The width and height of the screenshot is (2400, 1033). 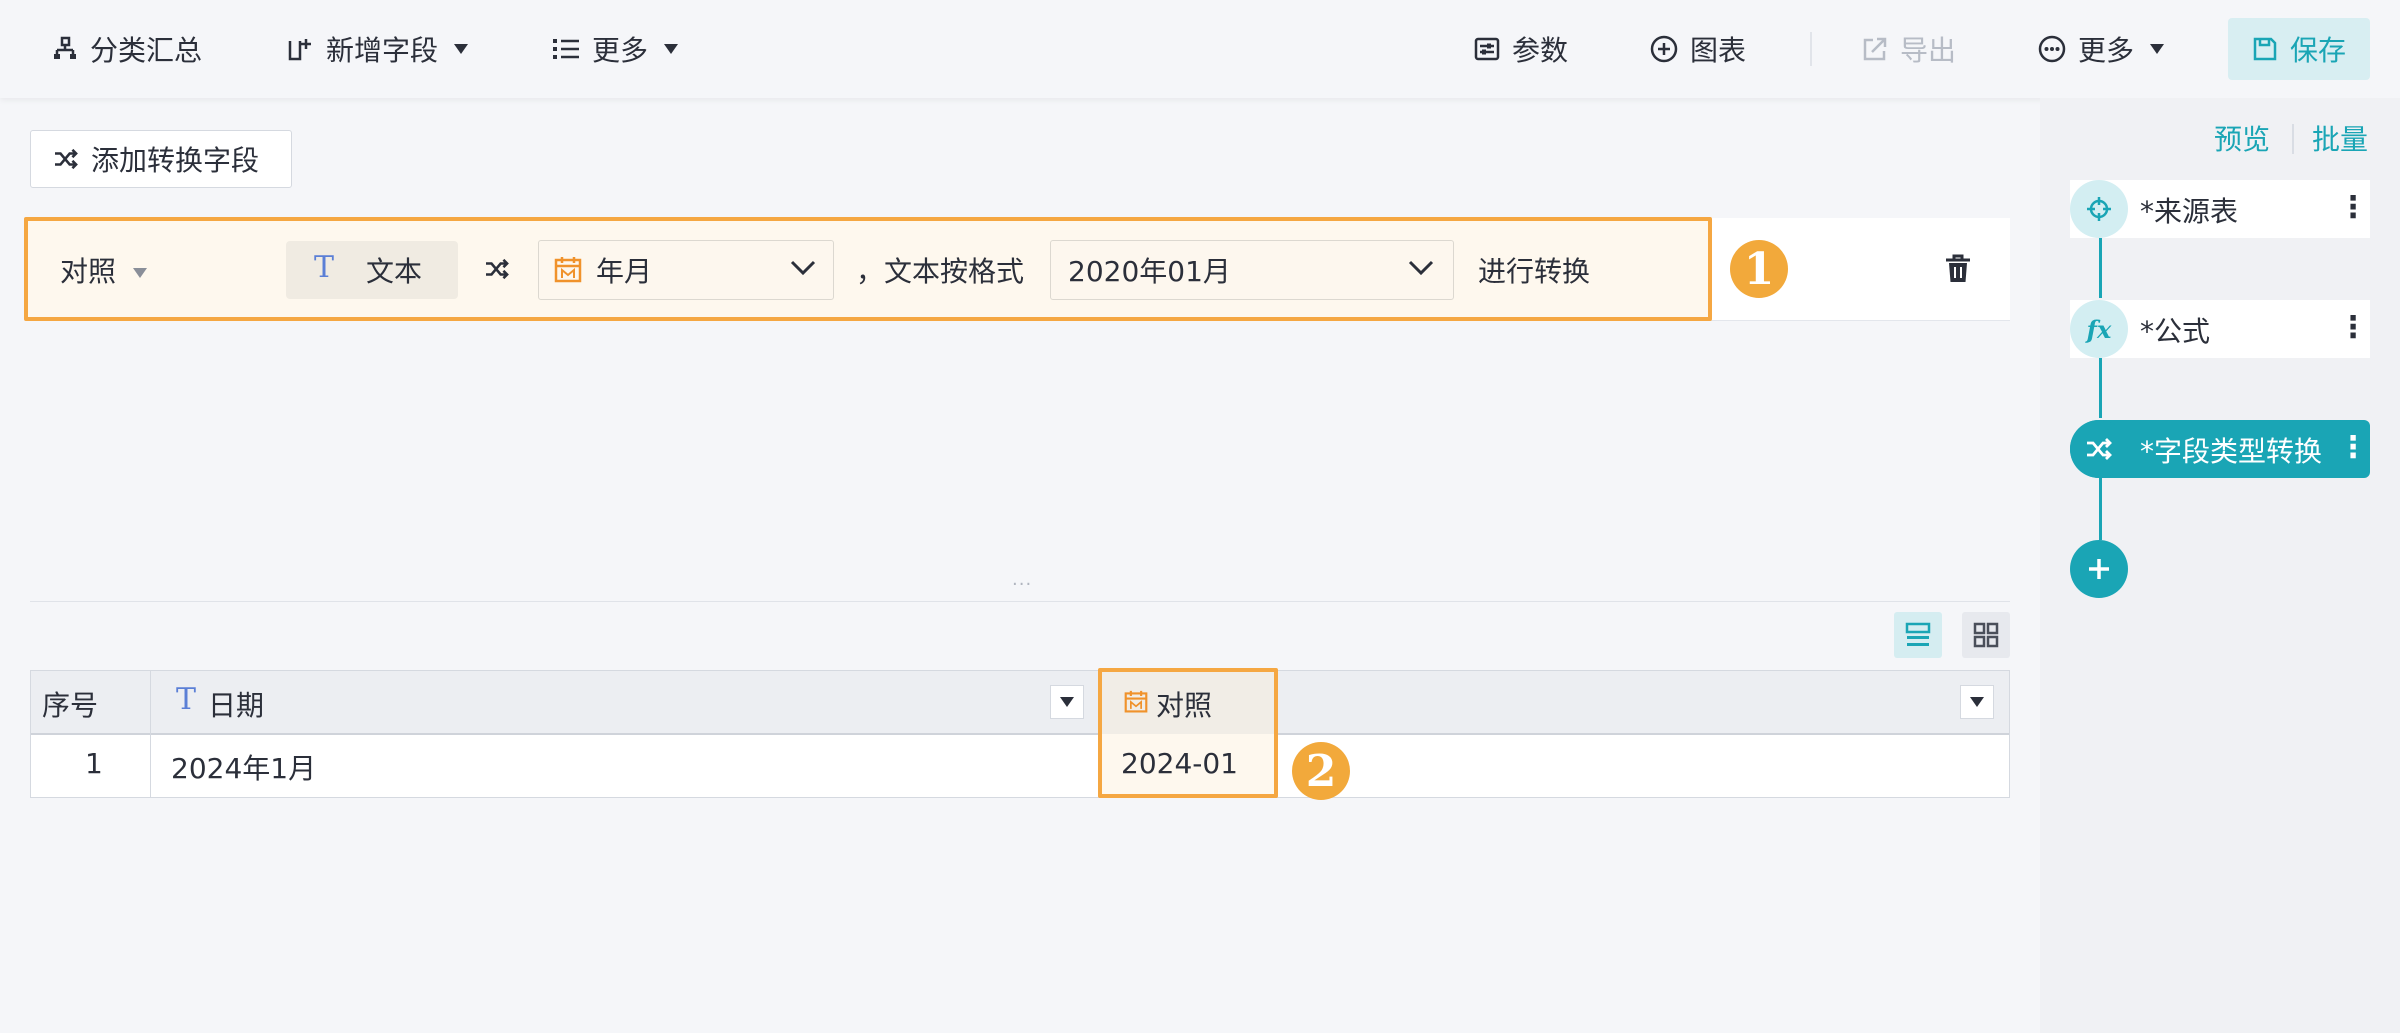 I want to click on cell-index: 1, so click(x=94, y=763).